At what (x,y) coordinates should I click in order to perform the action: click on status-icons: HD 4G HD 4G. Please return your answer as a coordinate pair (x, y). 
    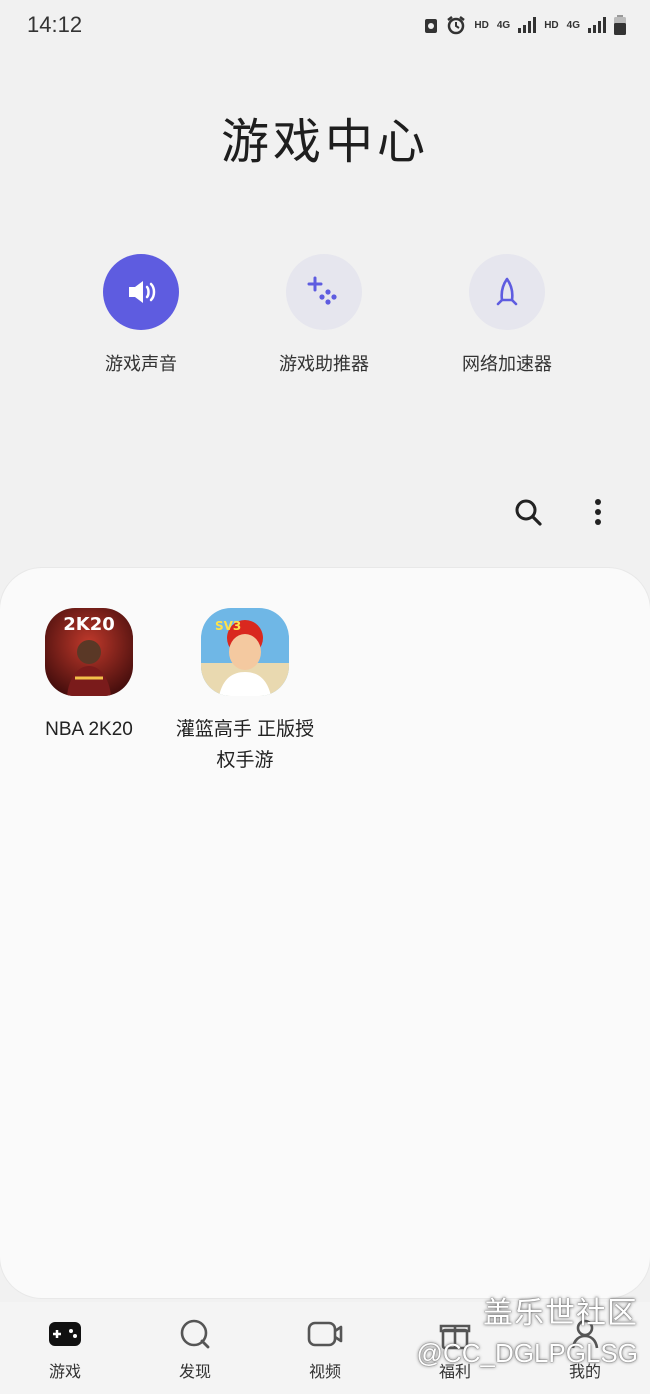
    Looking at the image, I should click on (525, 25).